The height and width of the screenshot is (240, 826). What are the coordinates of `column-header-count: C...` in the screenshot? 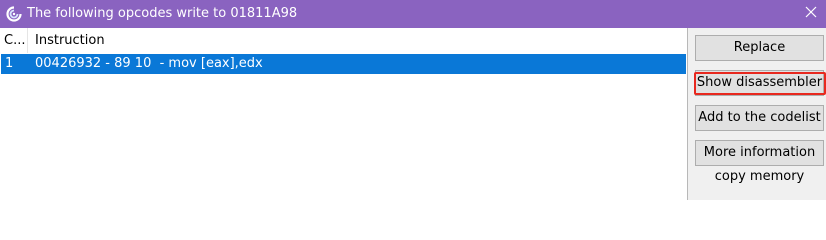 It's located at (14, 40).